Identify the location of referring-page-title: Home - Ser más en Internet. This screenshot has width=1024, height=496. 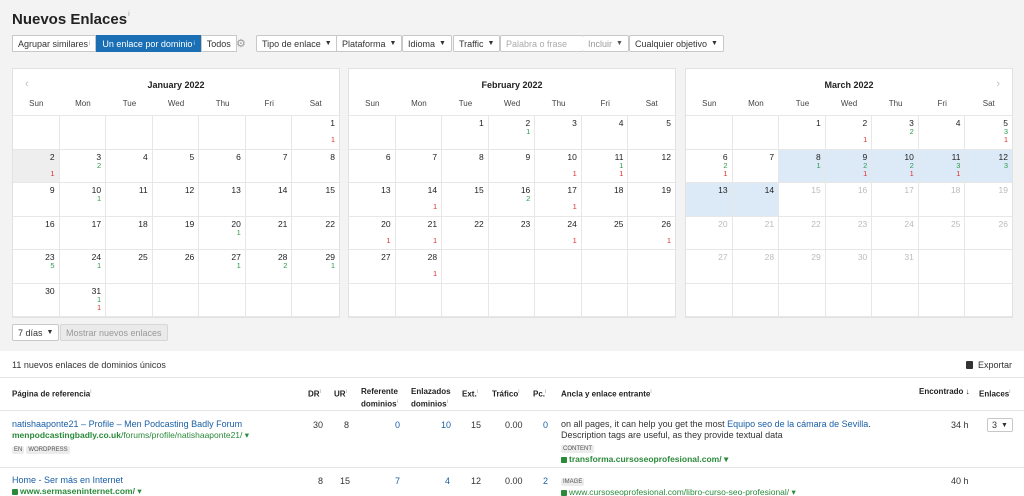
(157, 480).